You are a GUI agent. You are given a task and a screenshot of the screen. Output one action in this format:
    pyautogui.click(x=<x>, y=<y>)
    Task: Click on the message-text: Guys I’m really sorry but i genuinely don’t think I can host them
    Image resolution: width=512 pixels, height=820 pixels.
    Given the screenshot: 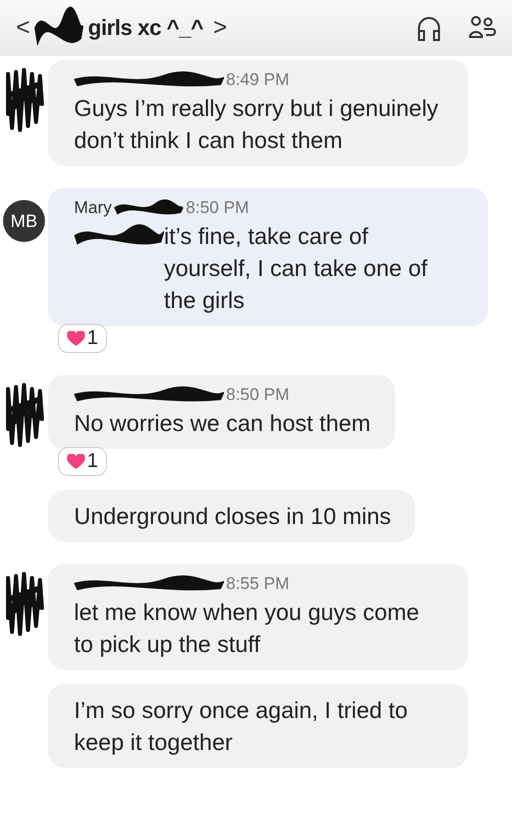 What is the action you would take?
    pyautogui.click(x=257, y=124)
    